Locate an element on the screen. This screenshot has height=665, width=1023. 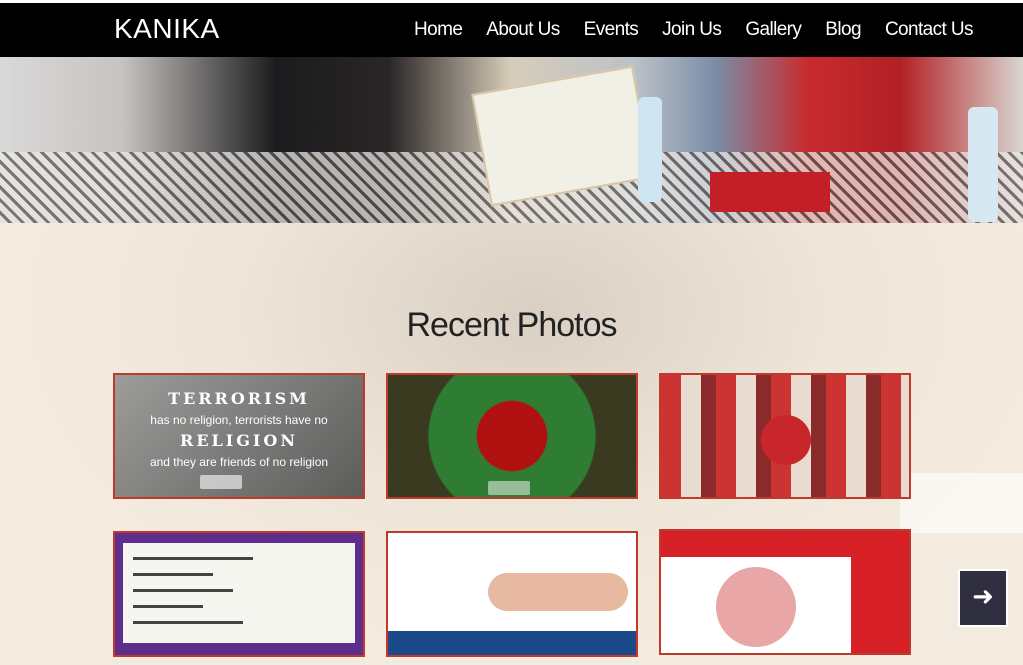
poster-right-panel is located at coordinates (880, 592).